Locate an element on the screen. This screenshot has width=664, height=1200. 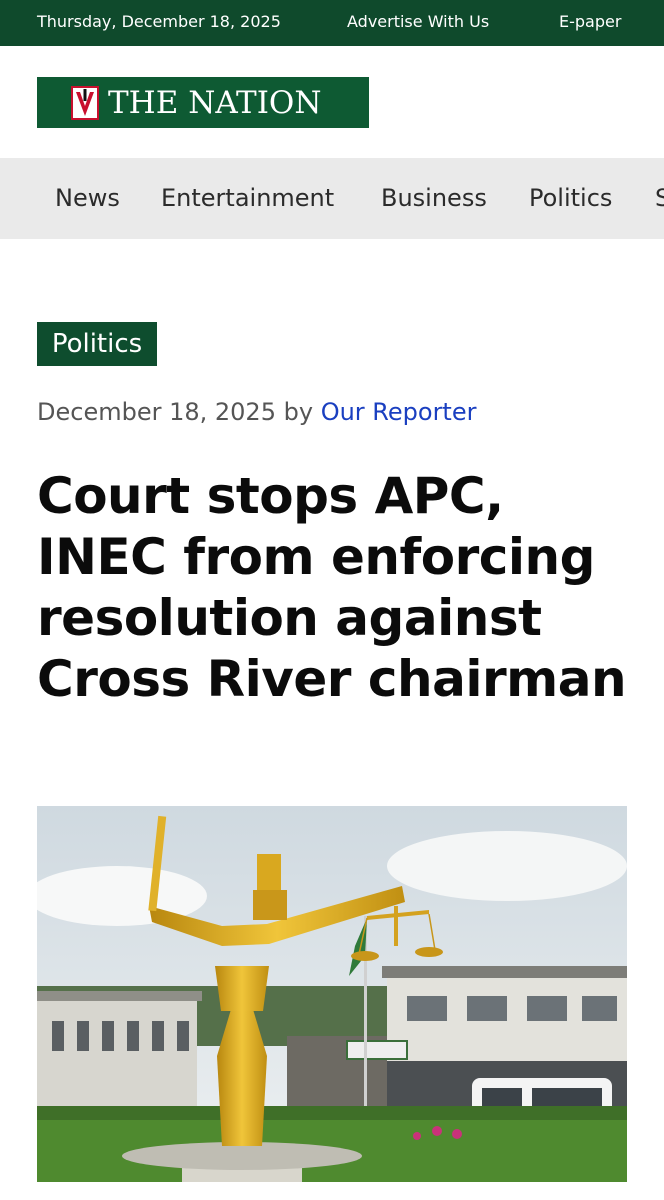
nav-item-news: News is located at coordinates (87, 198).